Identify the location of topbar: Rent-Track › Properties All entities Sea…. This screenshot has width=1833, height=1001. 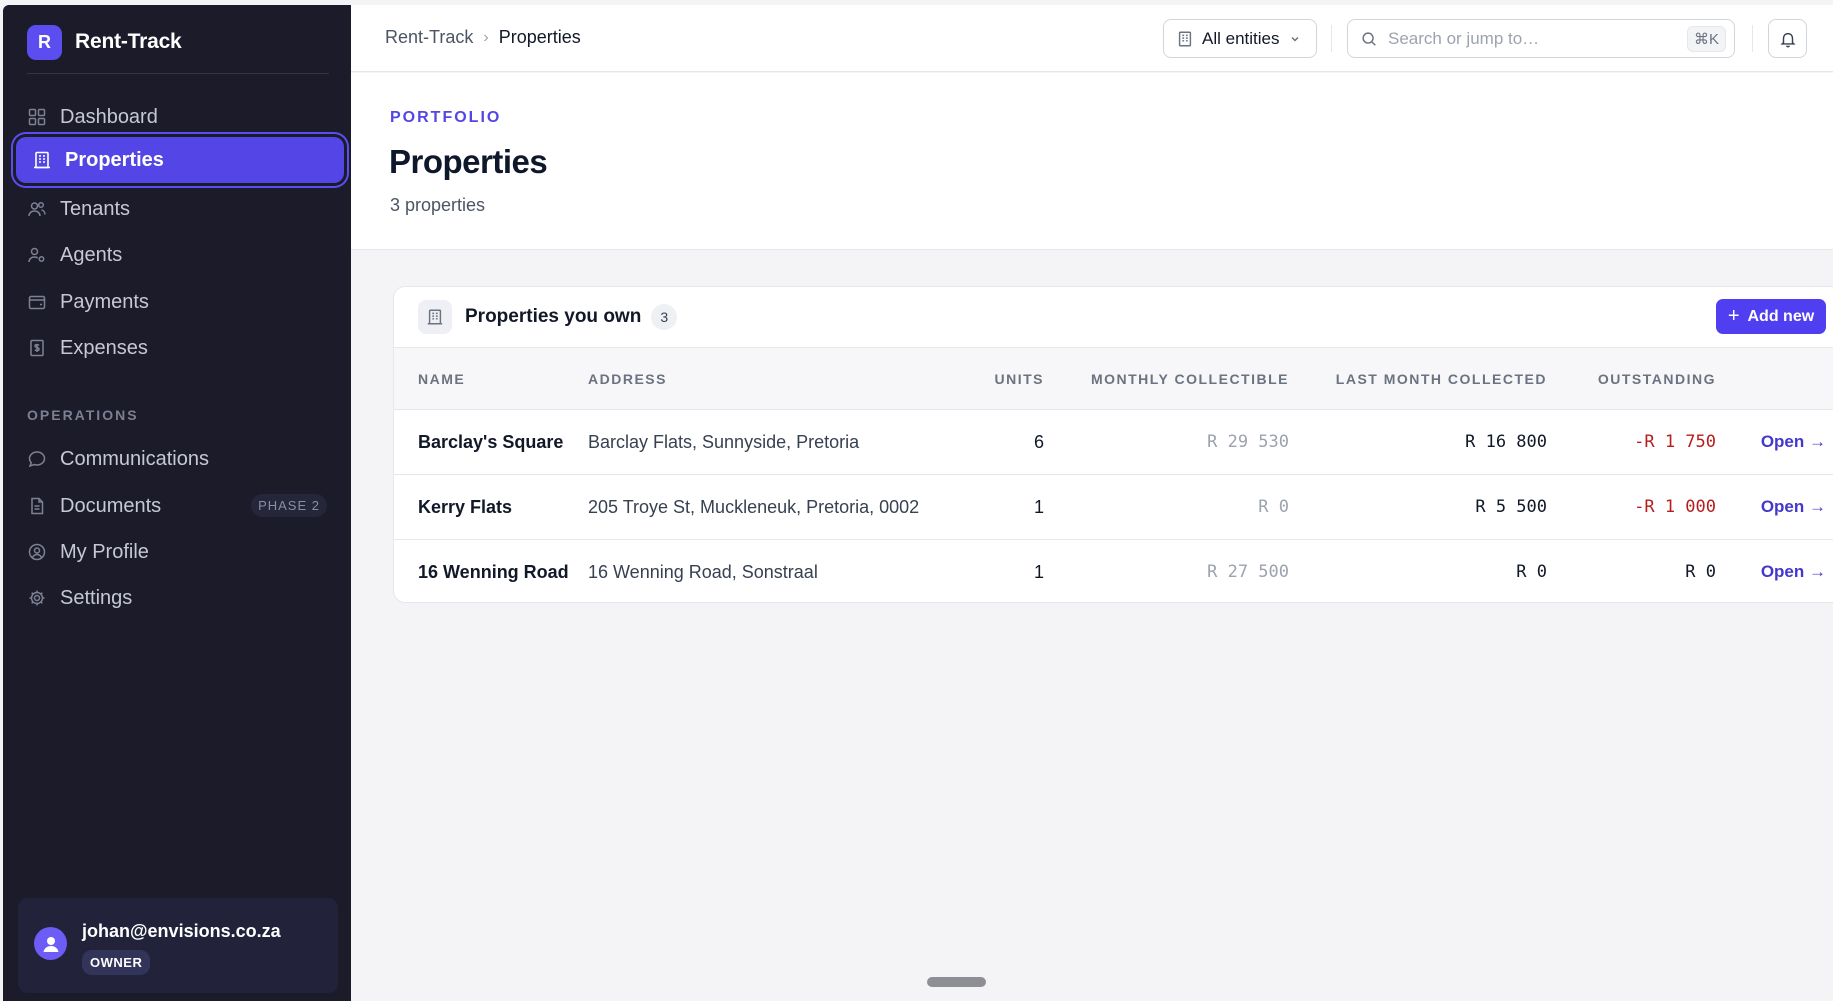
(1092, 38).